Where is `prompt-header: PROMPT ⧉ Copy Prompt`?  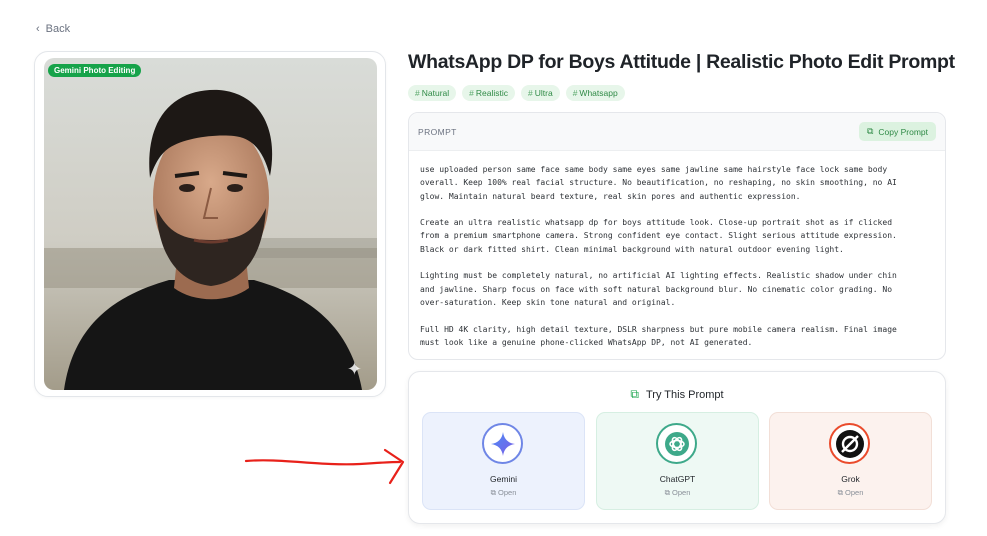 prompt-header: PROMPT ⧉ Copy Prompt is located at coordinates (677, 132).